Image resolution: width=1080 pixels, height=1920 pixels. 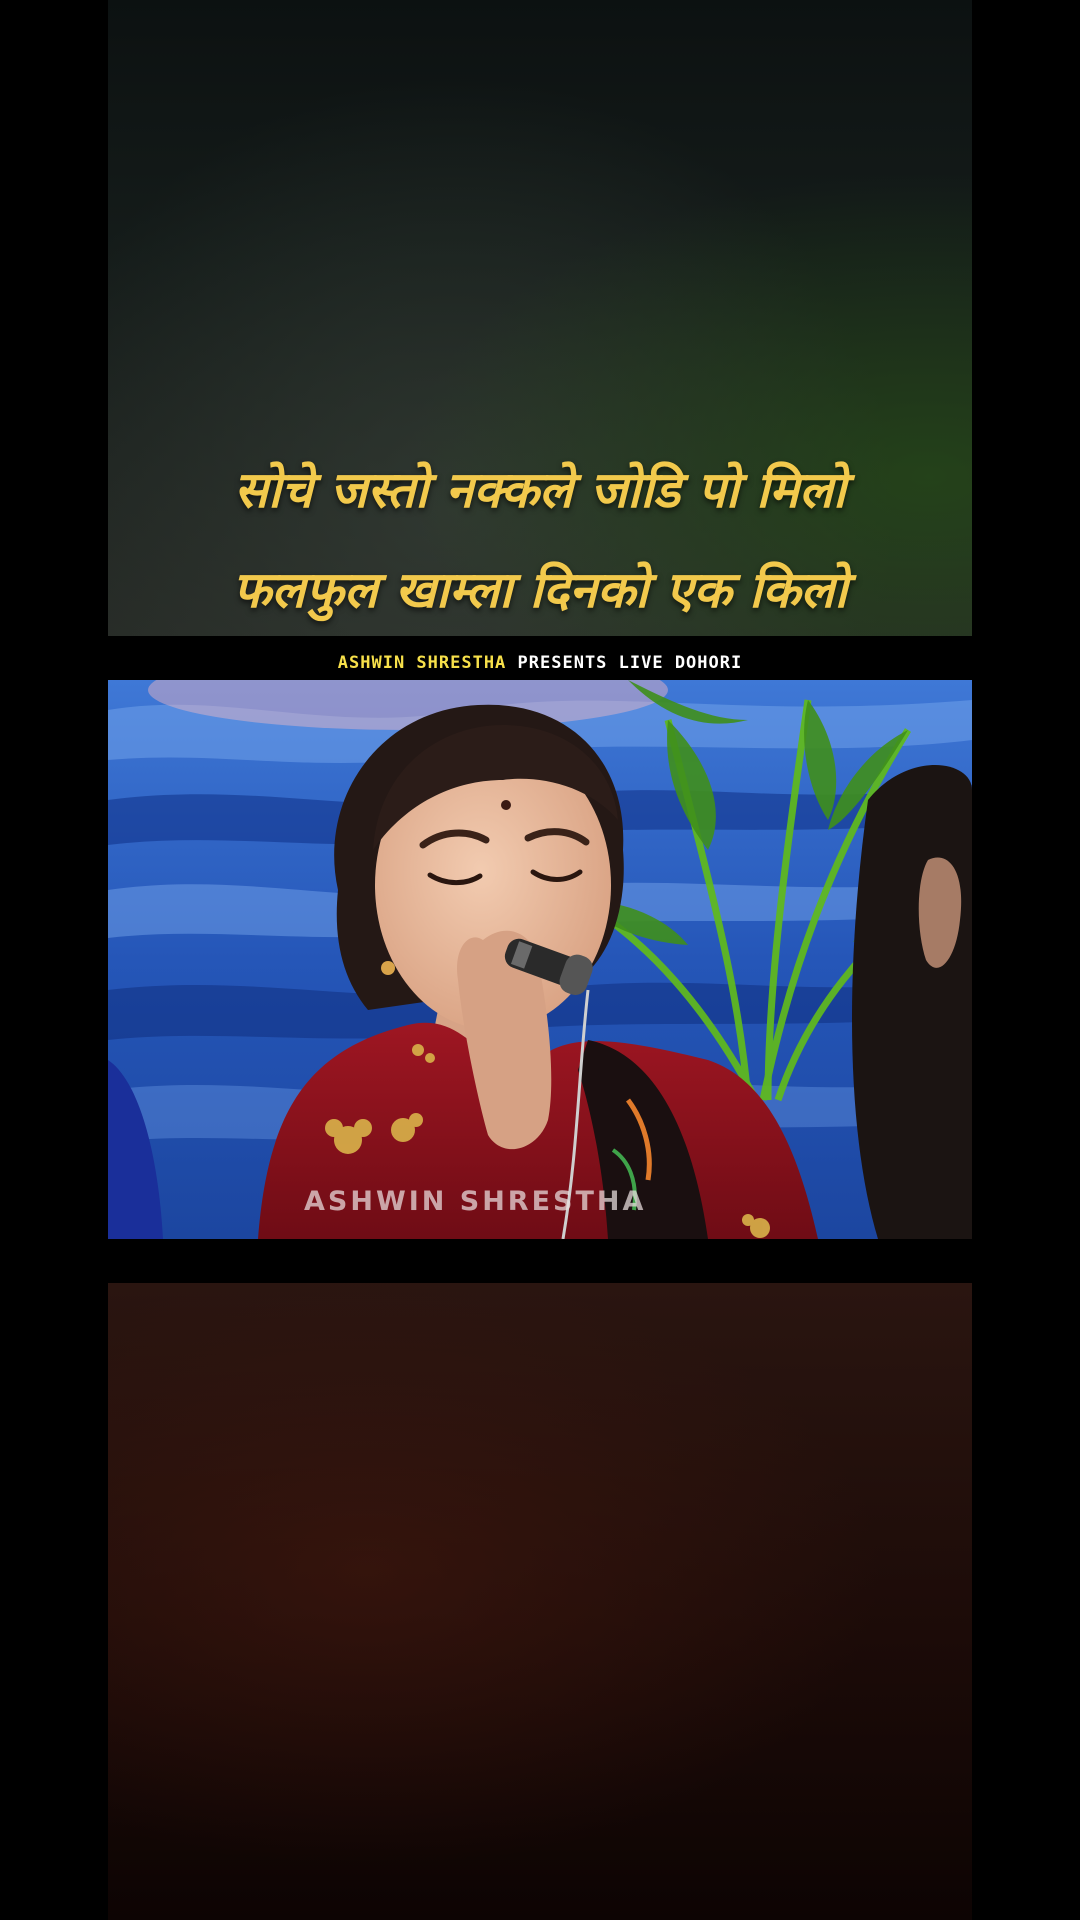 I want to click on presents-banner: ASHWIN SHRESTHA PRESENTS LIVE DOHORI, so click(x=540, y=658).